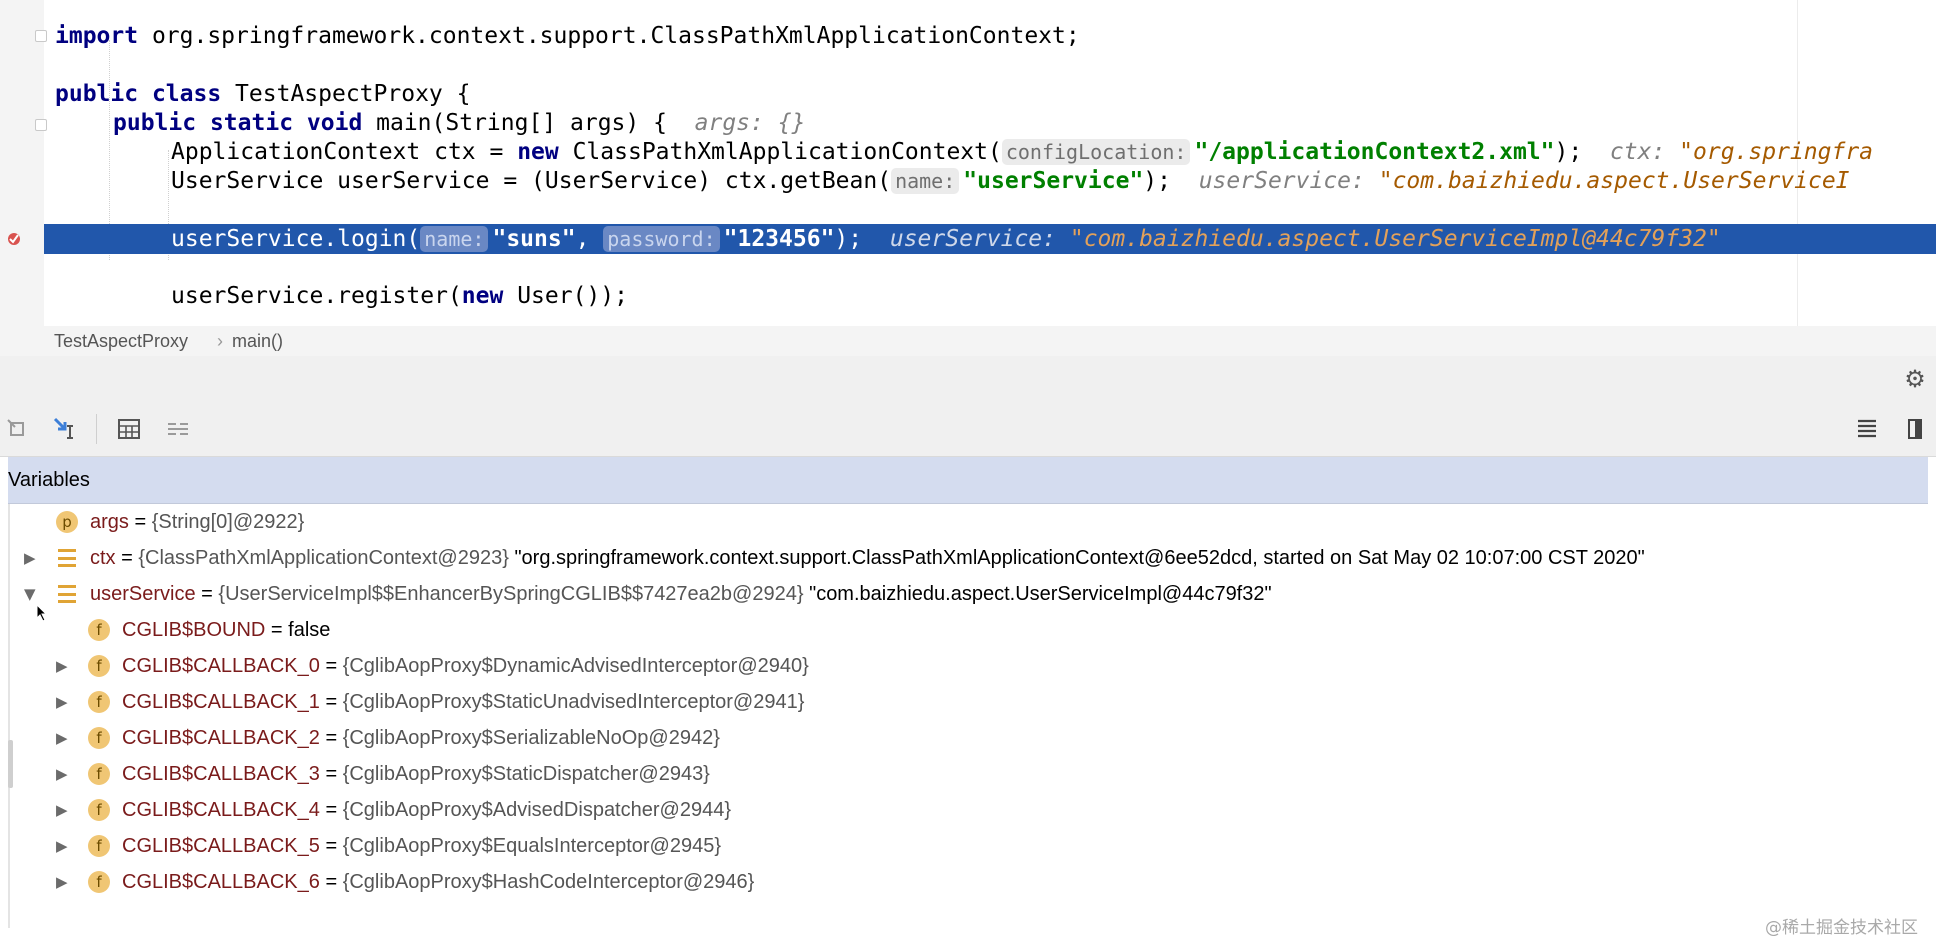 The height and width of the screenshot is (952, 1936). I want to click on code-text: userService.register(, so click(316, 296).